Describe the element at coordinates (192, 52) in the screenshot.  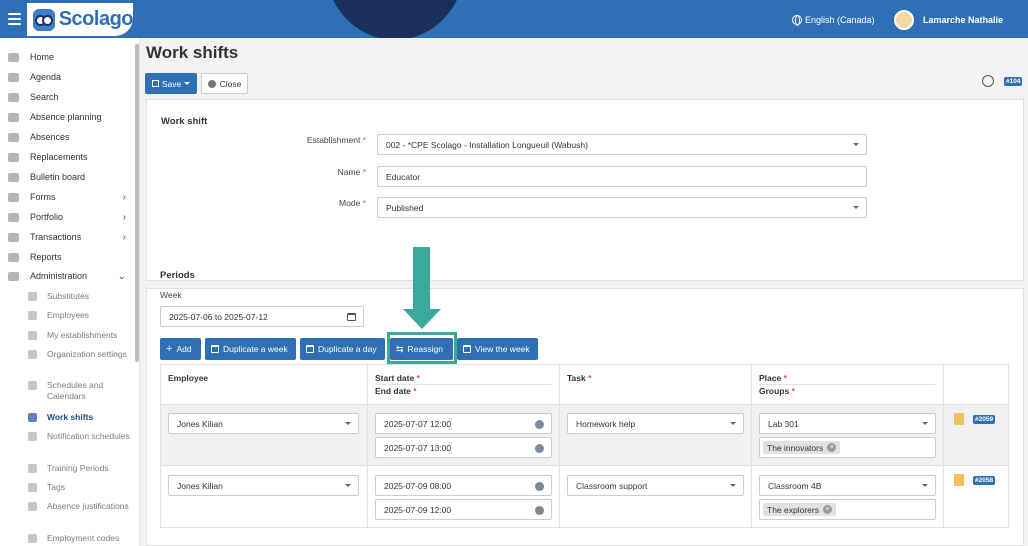
I see `page-title: Work shifts` at that location.